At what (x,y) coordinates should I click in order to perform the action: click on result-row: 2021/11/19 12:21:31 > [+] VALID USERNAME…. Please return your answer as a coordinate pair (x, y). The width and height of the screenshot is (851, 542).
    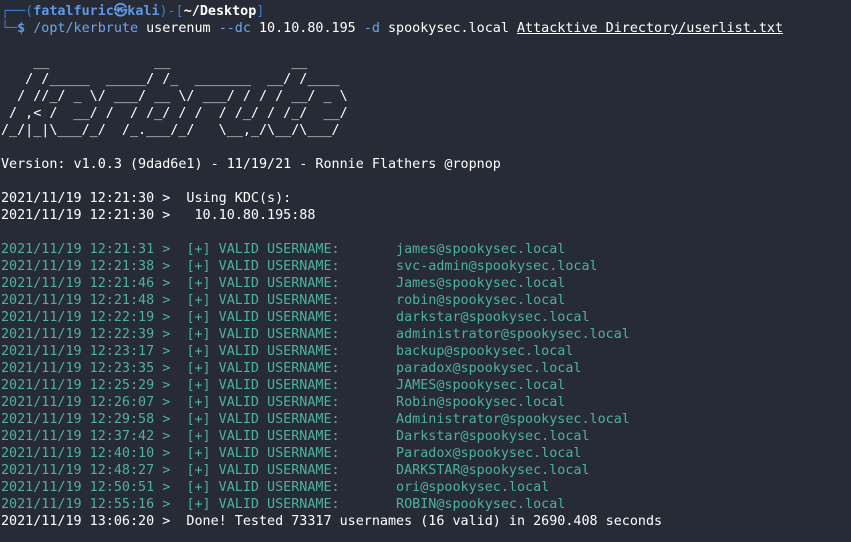
    Looking at the image, I should click on (426, 249).